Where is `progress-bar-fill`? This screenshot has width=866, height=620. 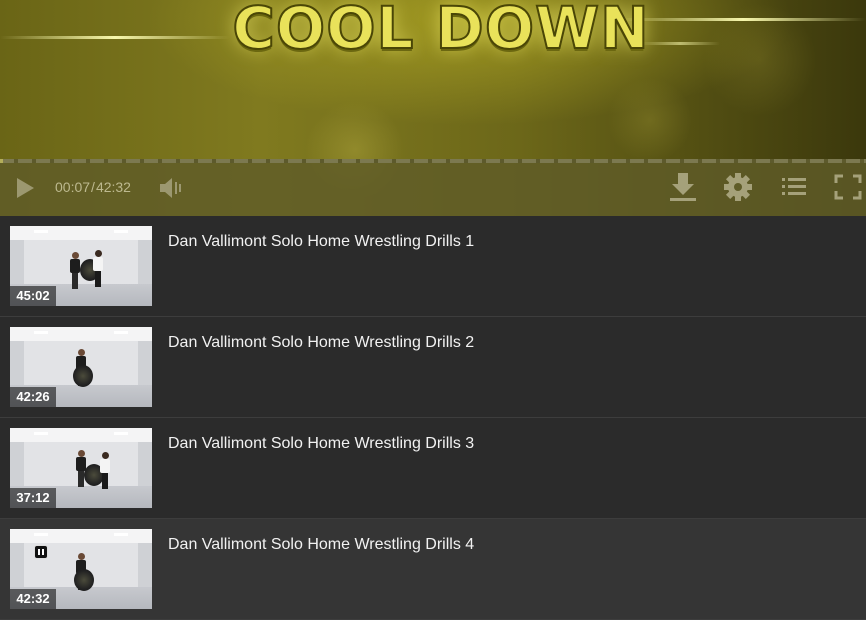
progress-bar-fill is located at coordinates (1, 161).